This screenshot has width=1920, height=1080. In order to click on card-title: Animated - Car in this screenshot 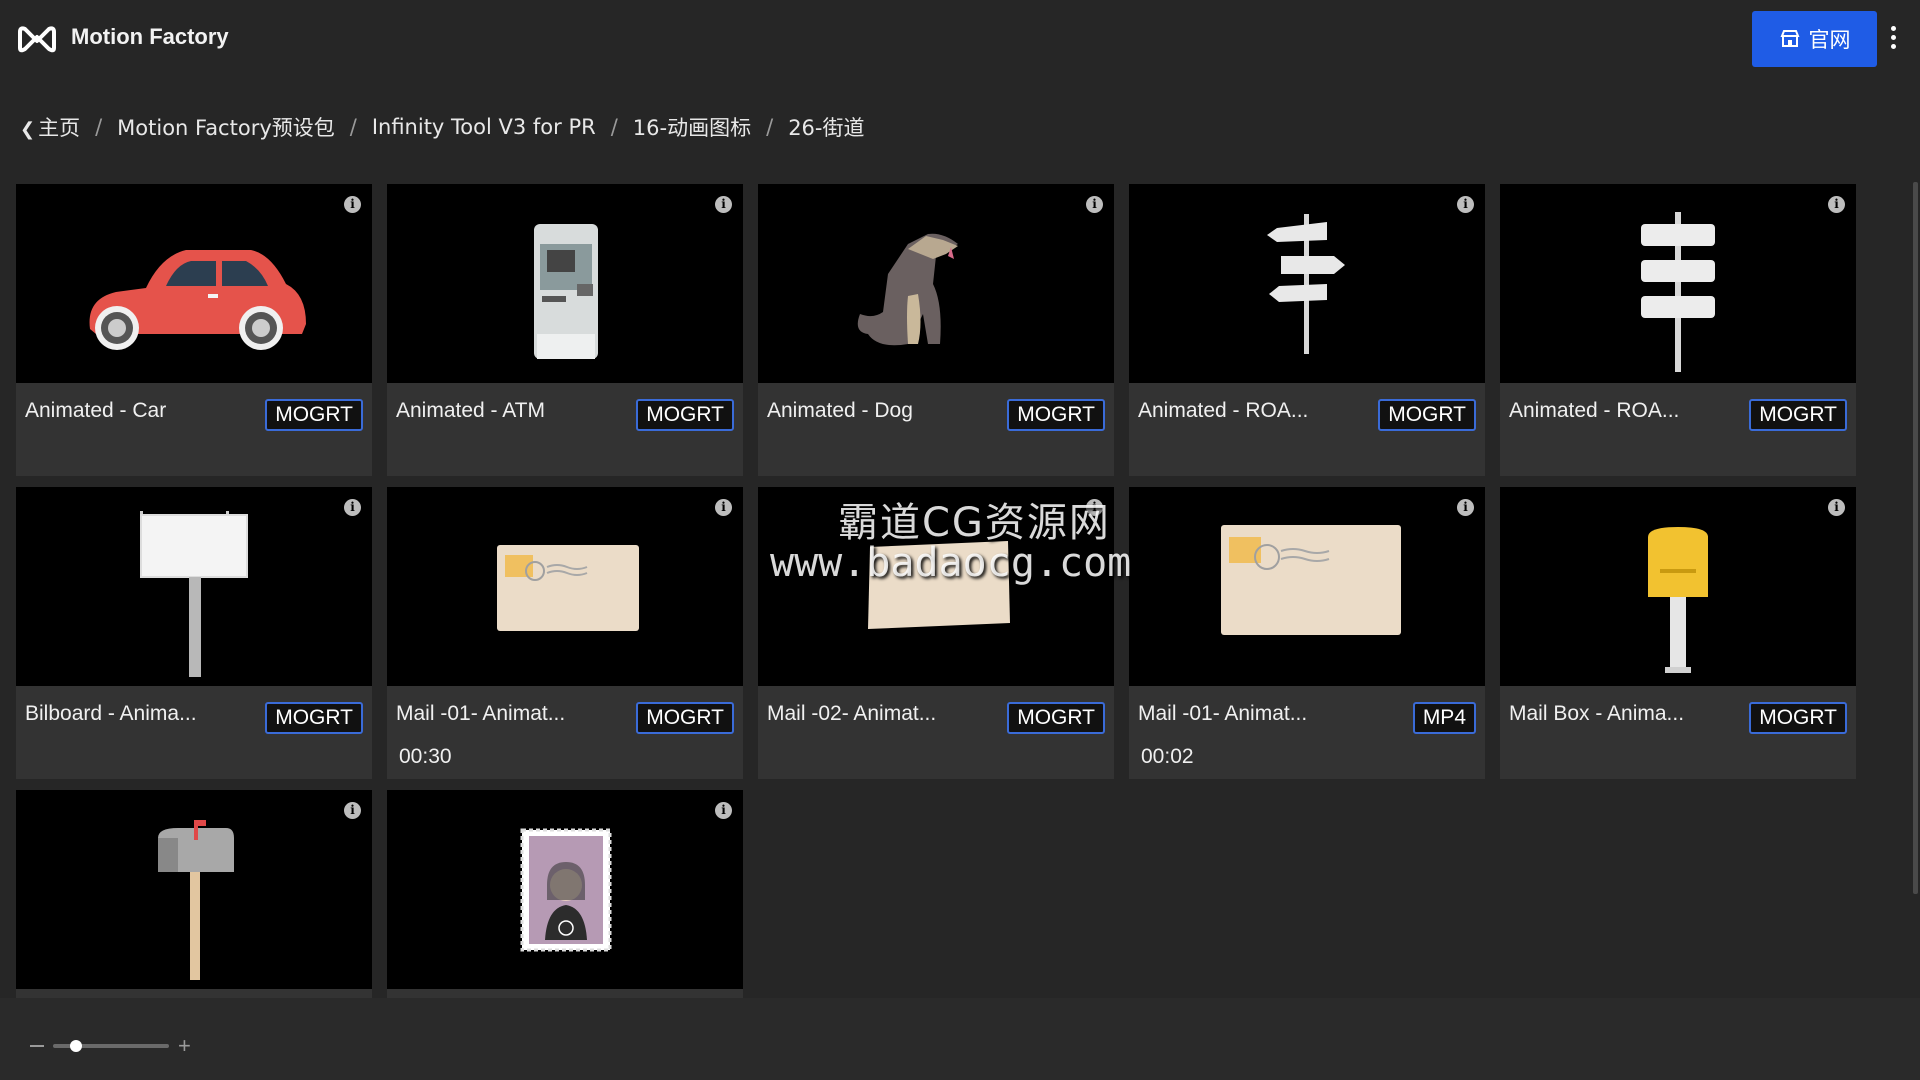, I will do `click(96, 410)`.